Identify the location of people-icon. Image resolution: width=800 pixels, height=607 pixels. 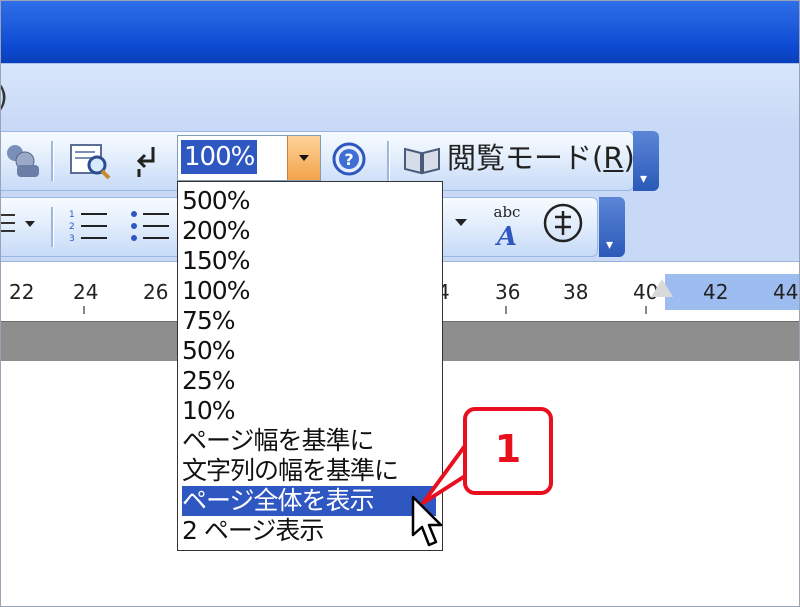
(23, 161).